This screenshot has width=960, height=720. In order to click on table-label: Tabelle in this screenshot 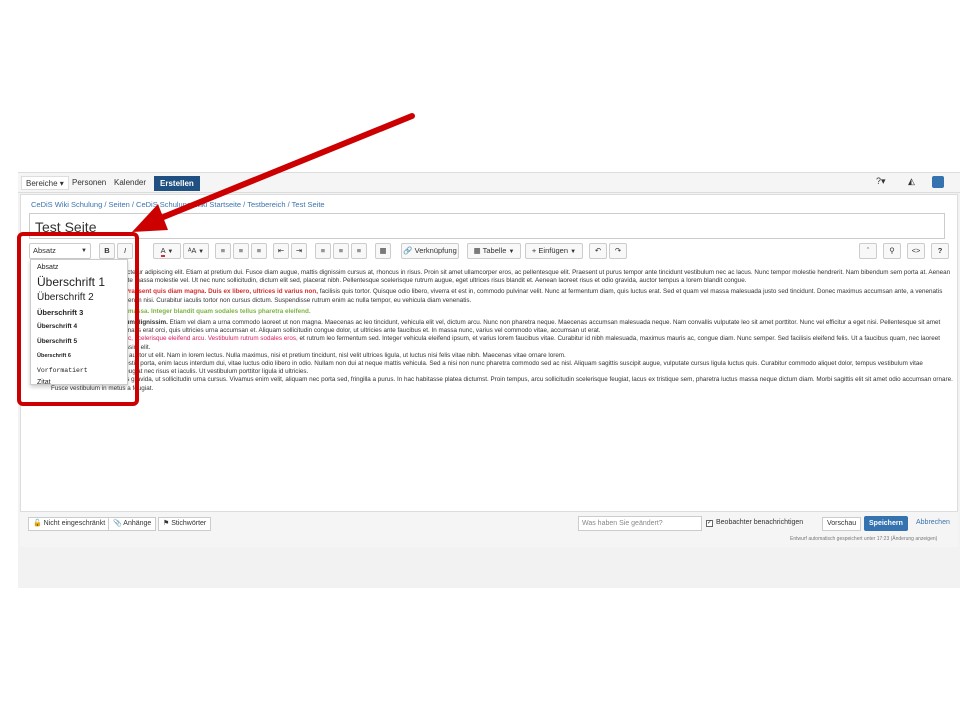, I will do `click(494, 250)`.